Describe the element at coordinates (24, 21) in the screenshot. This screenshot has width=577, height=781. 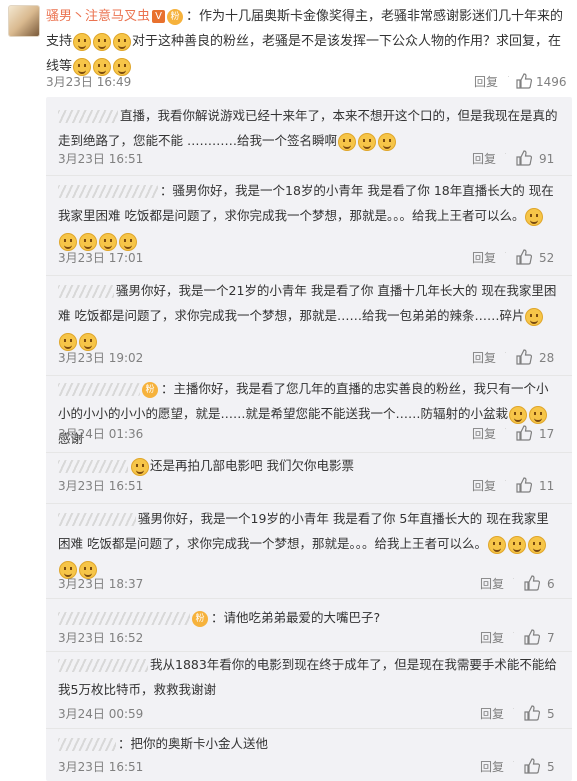
I see `avatar` at that location.